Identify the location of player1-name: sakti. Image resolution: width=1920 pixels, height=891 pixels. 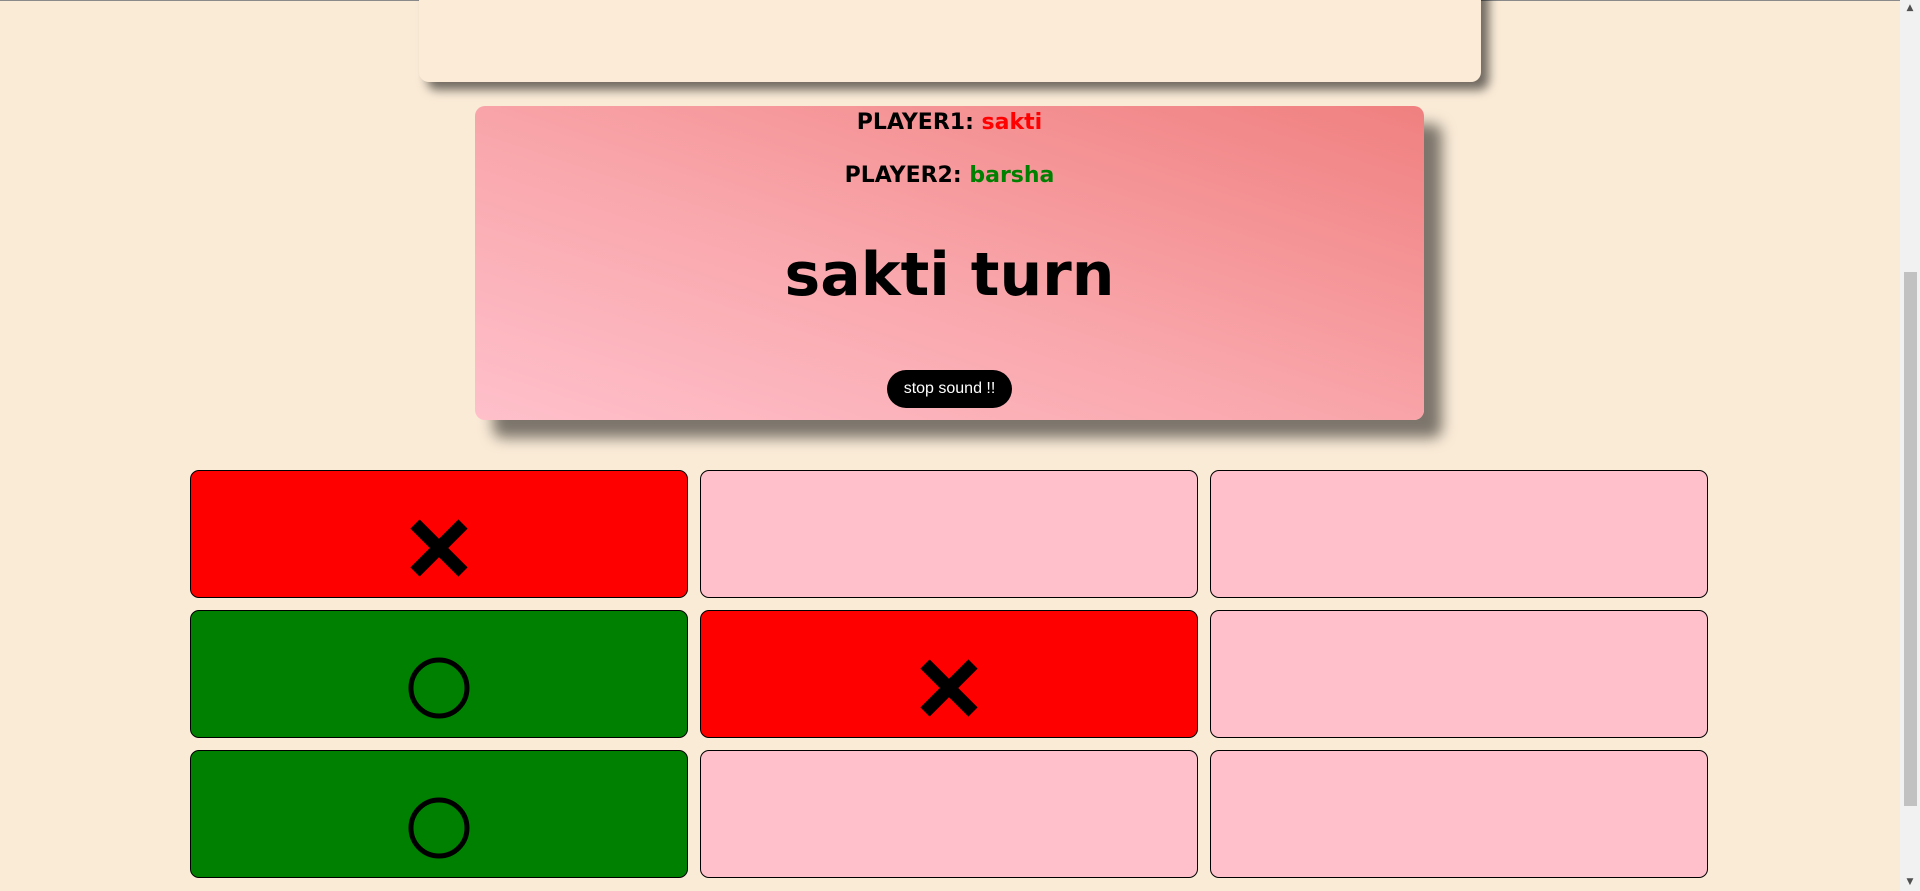
(1012, 122).